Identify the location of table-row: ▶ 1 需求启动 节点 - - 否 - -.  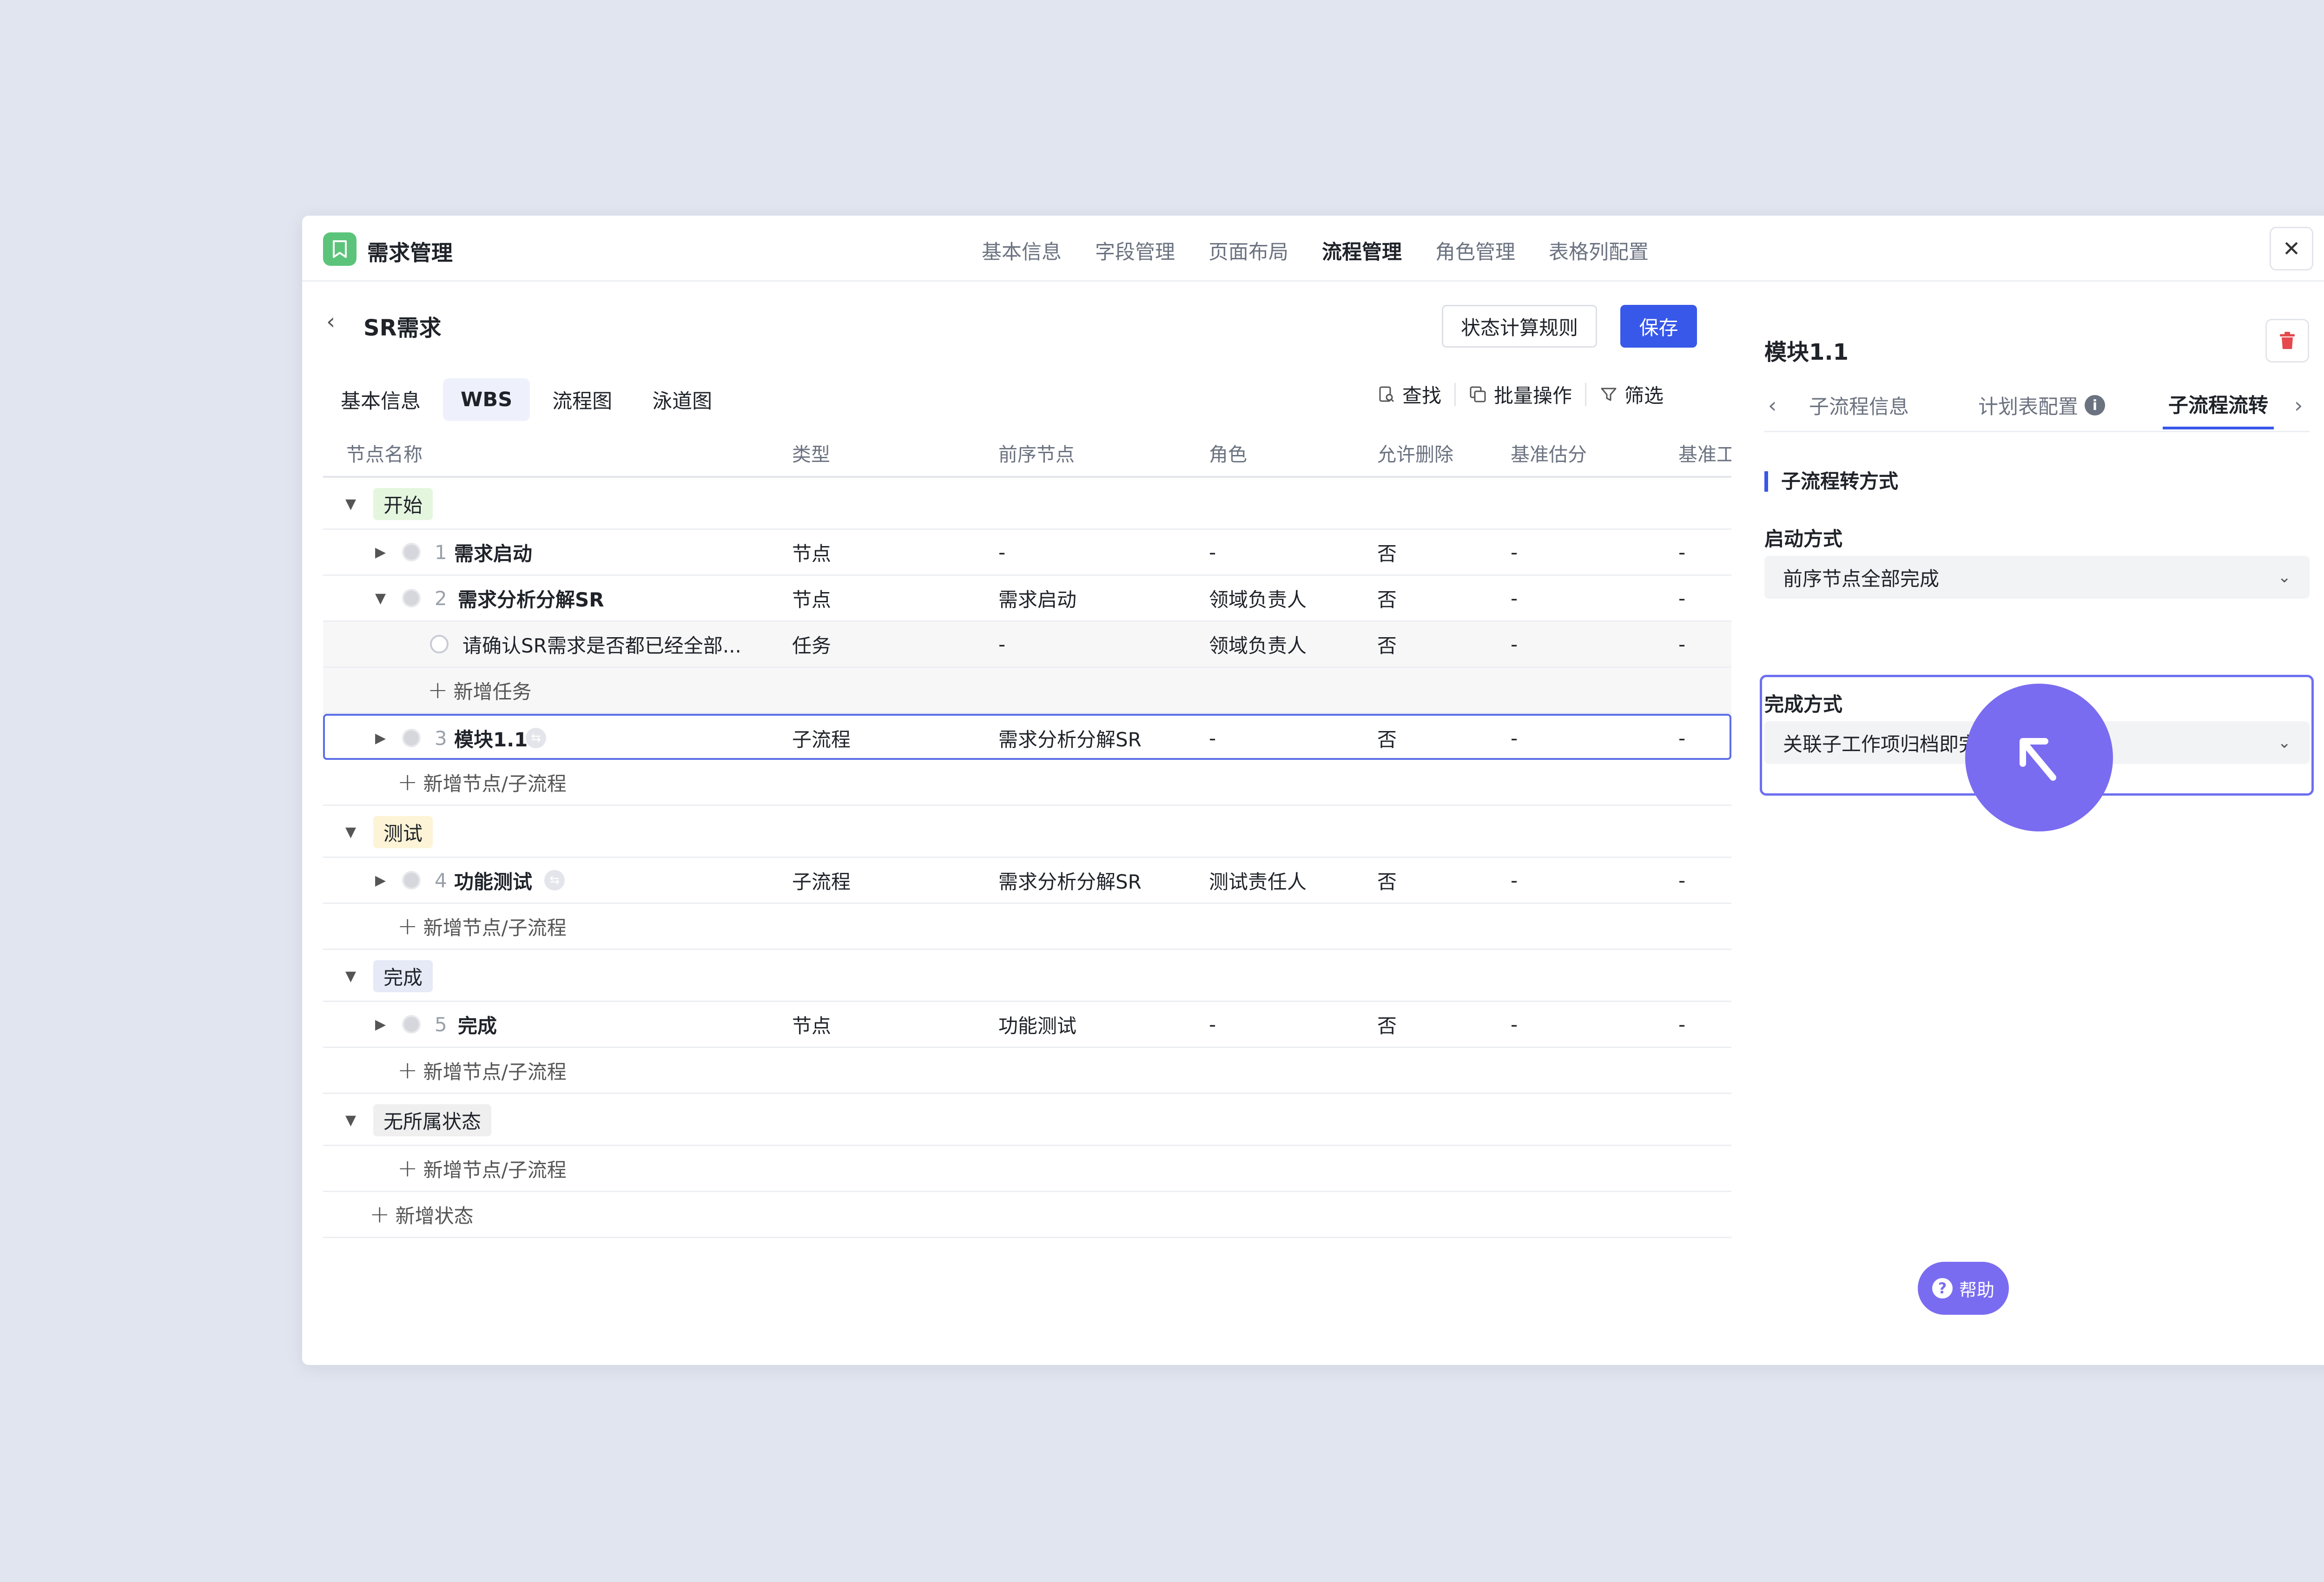
(1027, 553).